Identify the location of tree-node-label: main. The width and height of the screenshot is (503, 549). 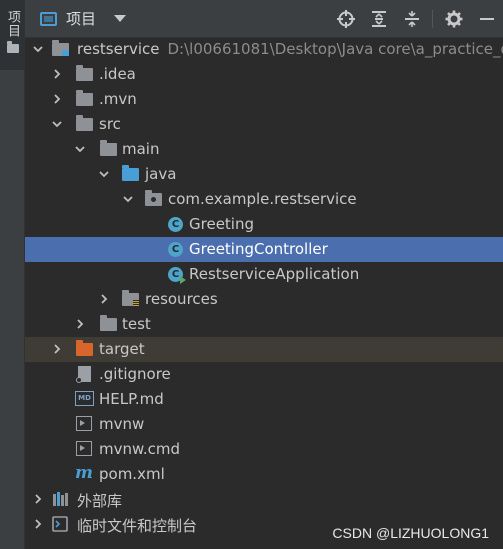
(141, 149).